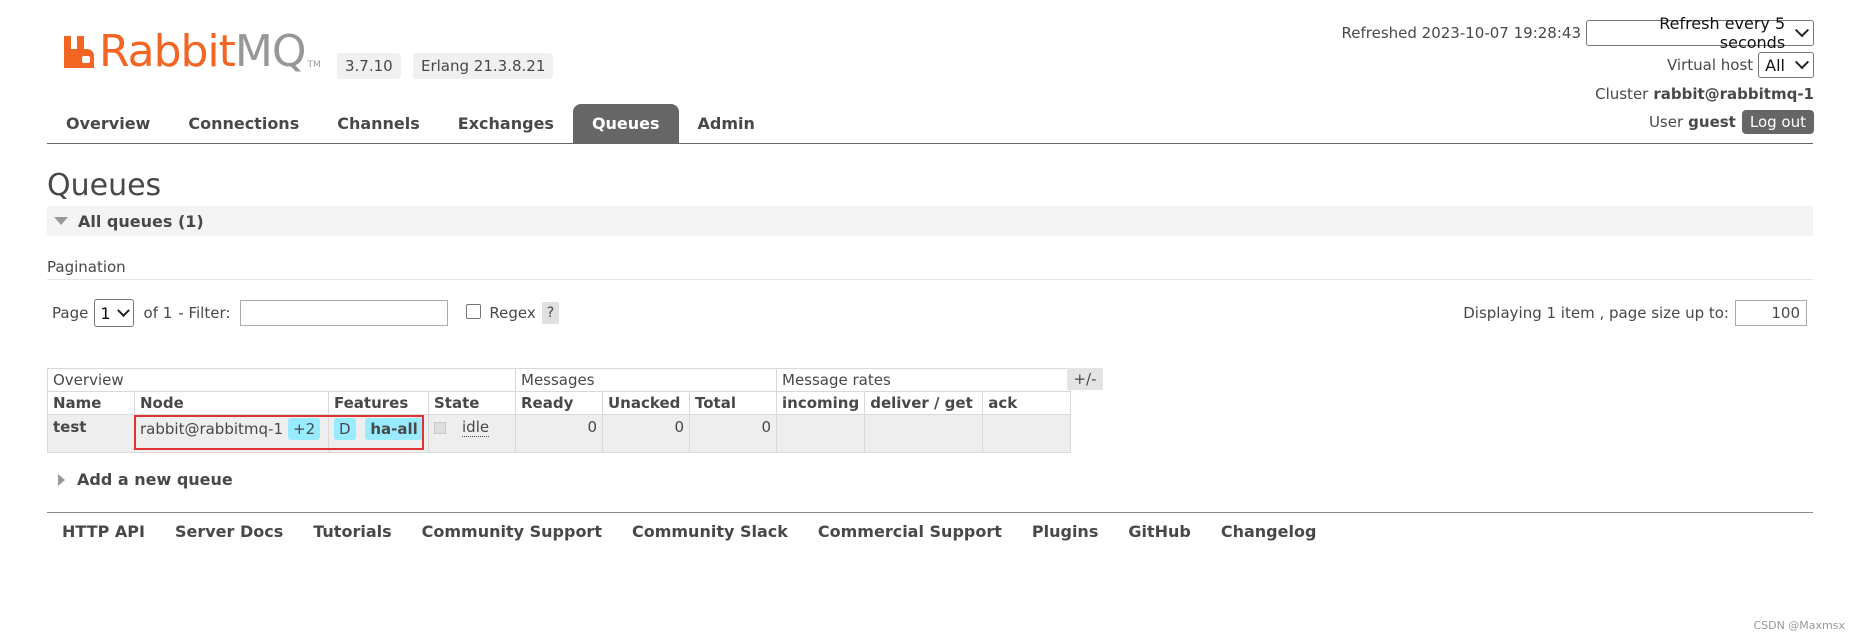 The height and width of the screenshot is (640, 1859). What do you see at coordinates (733, 403) in the screenshot?
I see `col-total: Total` at bounding box center [733, 403].